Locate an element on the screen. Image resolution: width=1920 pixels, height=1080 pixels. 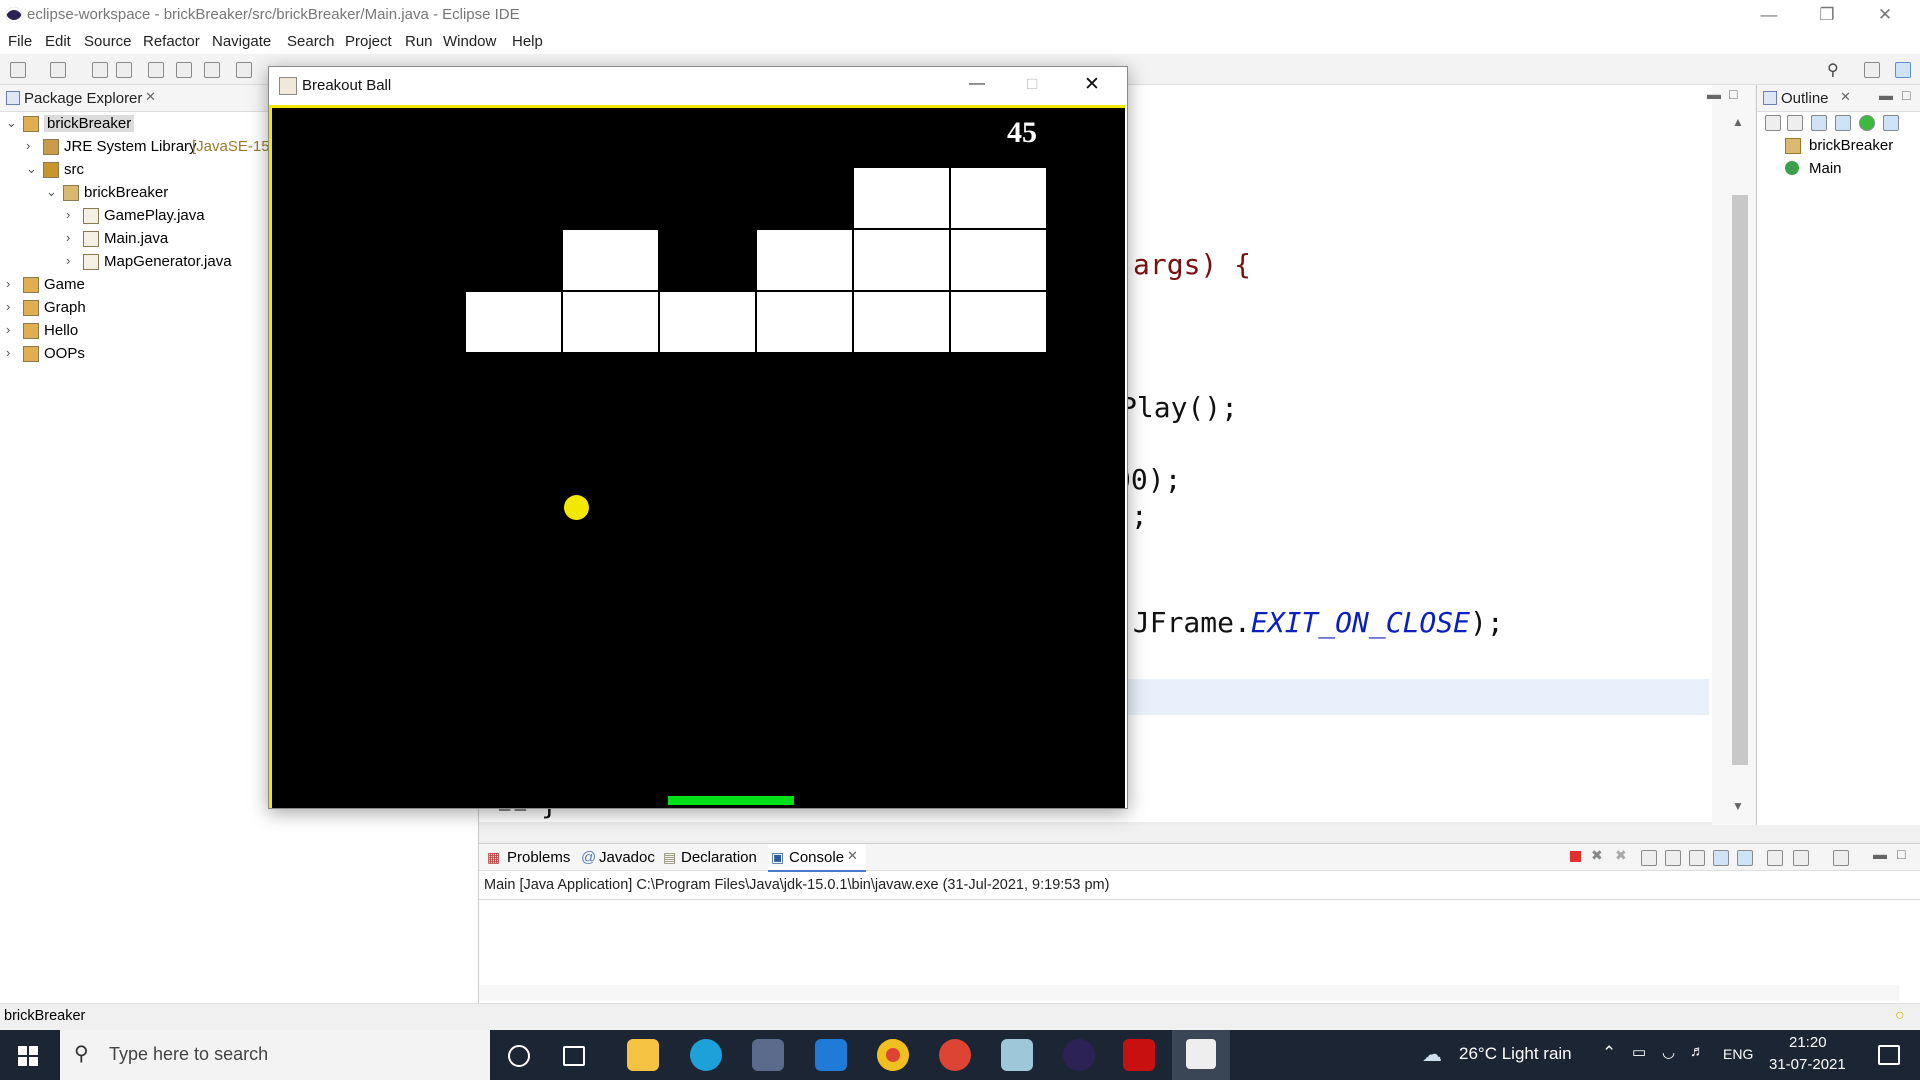
volume-icon: ♬ is located at coordinates (1697, 1051).